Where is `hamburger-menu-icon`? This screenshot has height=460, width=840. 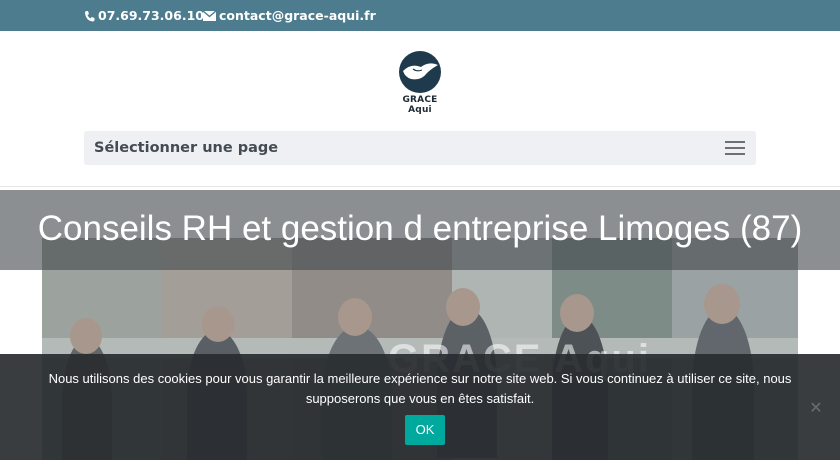
hamburger-menu-icon is located at coordinates (735, 148).